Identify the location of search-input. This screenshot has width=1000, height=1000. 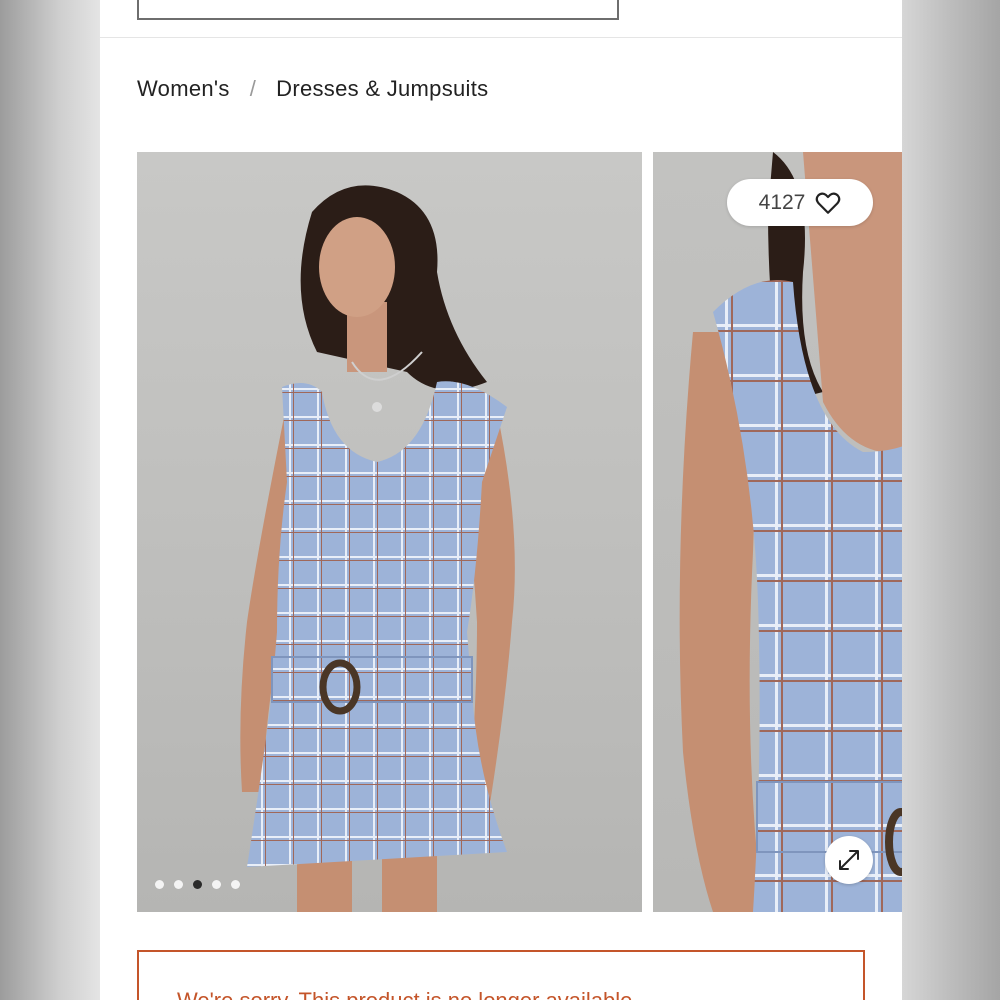
(378, 10).